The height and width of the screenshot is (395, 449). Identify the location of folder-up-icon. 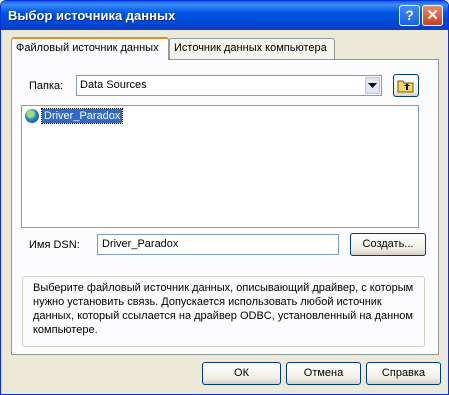
(405, 86).